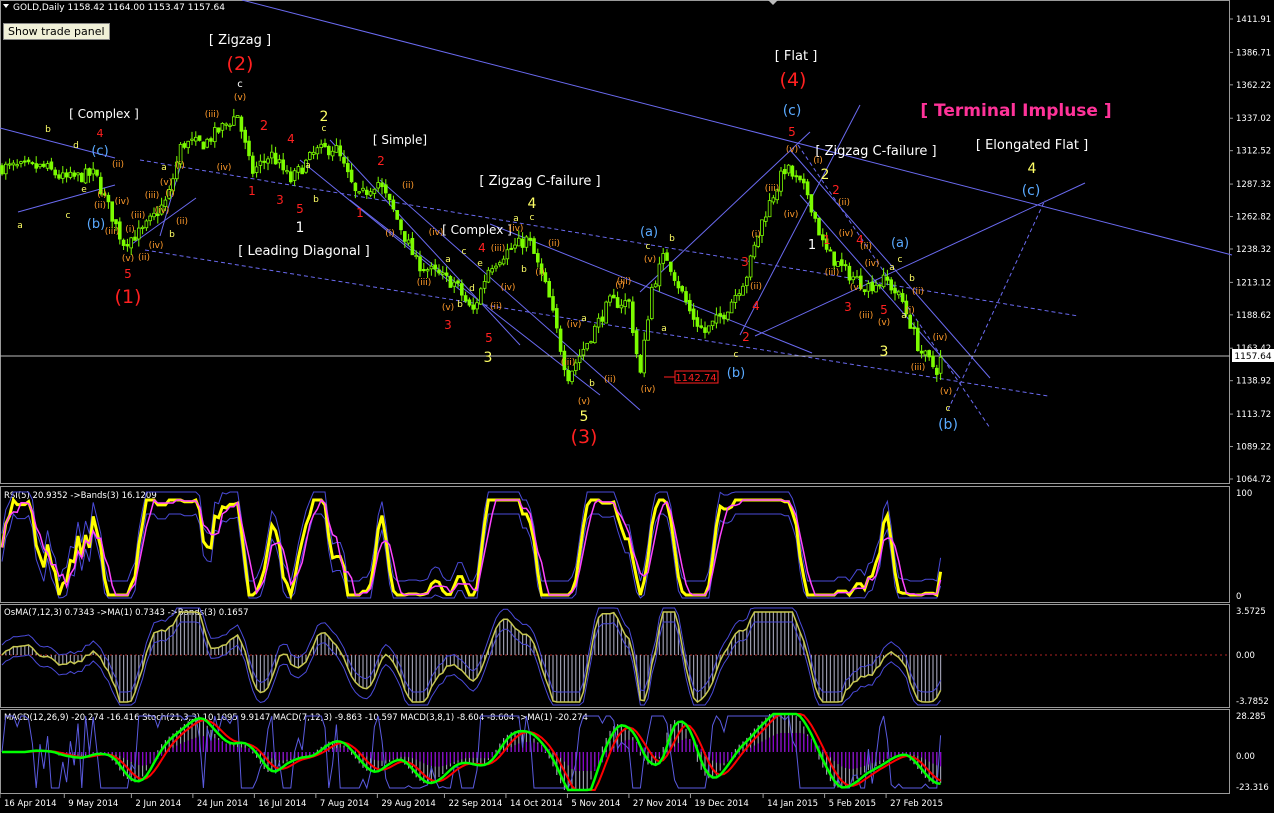  What do you see at coordinates (128, 274) in the screenshot?
I see `wave-label: 5` at bounding box center [128, 274].